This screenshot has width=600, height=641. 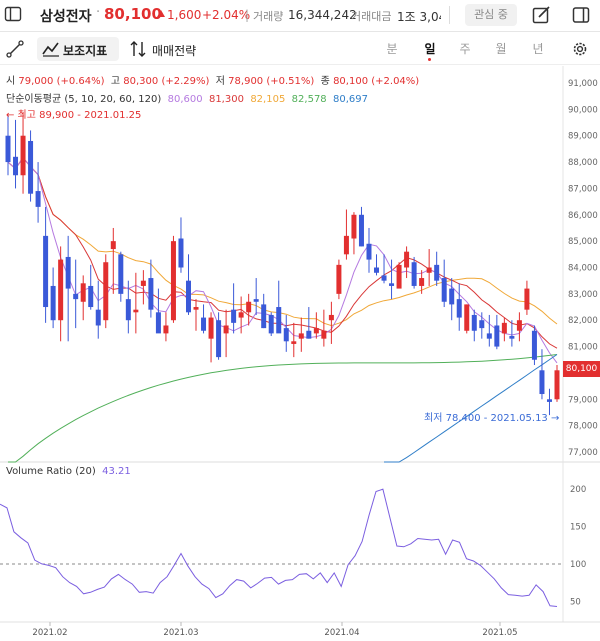 What do you see at coordinates (501, 48) in the screenshot?
I see `period-month: 월` at bounding box center [501, 48].